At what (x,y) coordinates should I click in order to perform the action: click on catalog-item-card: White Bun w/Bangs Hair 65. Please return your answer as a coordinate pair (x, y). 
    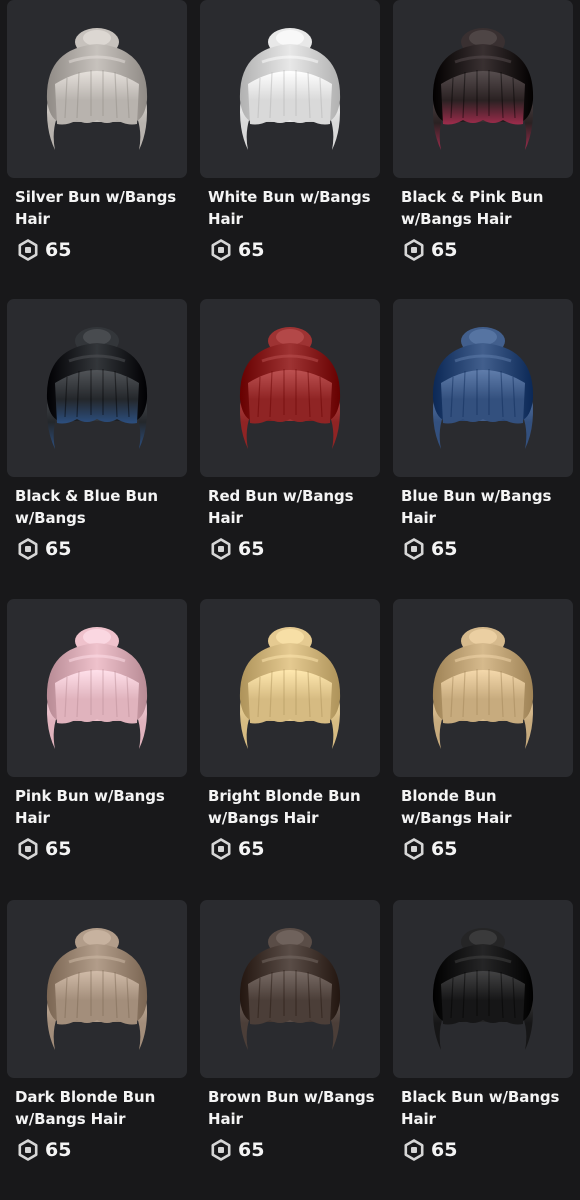
    Looking at the image, I should click on (290, 145).